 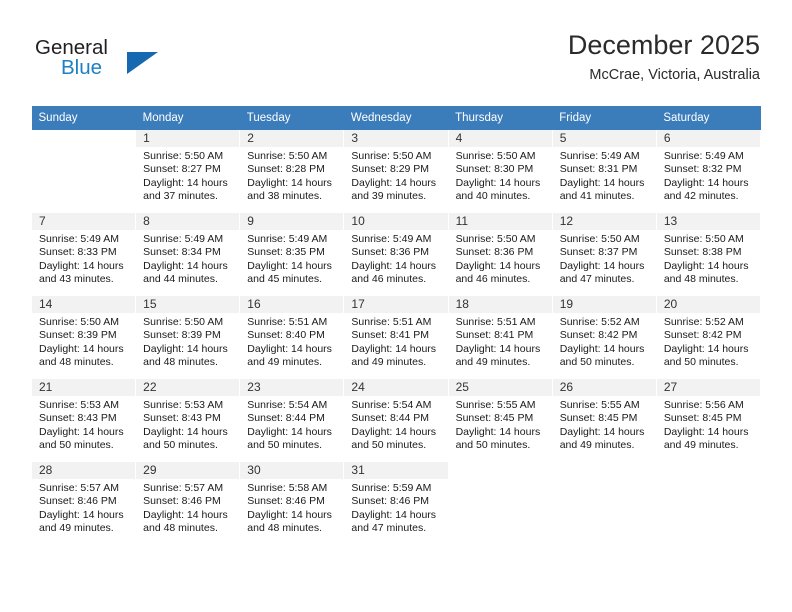 I want to click on day-number: 13, so click(x=708, y=221).